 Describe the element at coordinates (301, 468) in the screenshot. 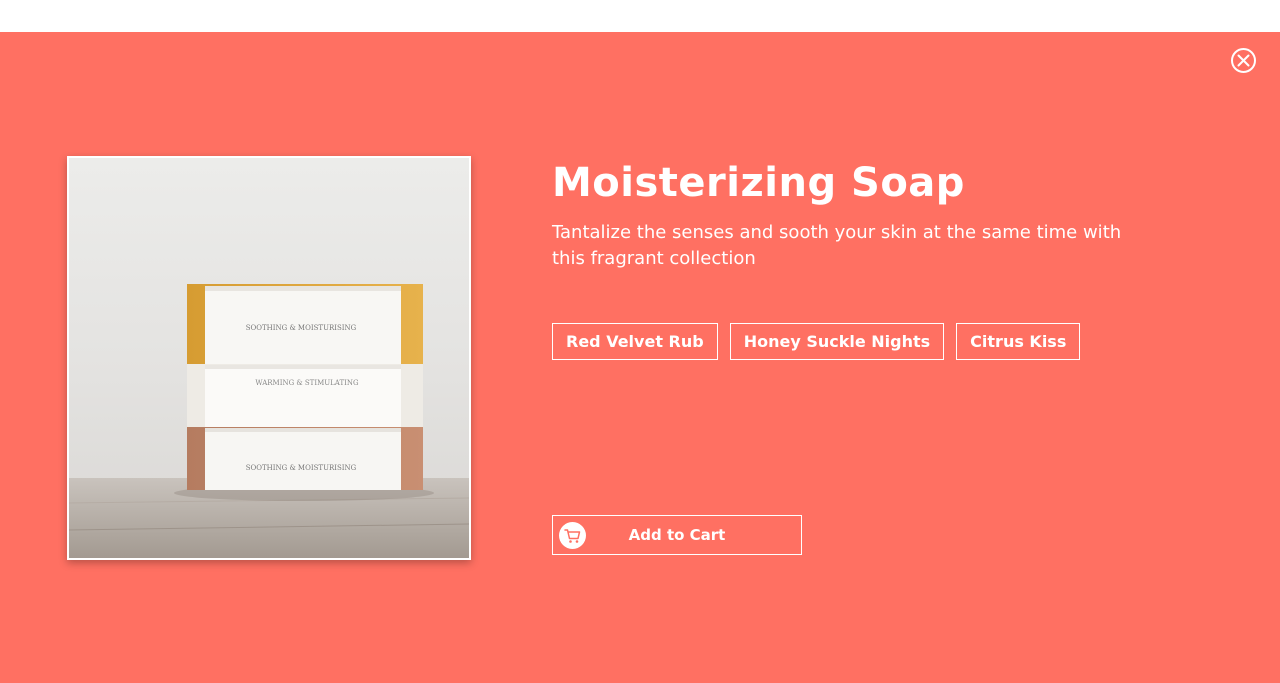

I see `soap-label-bottom: SOOTHING & MOISTURISING` at that location.